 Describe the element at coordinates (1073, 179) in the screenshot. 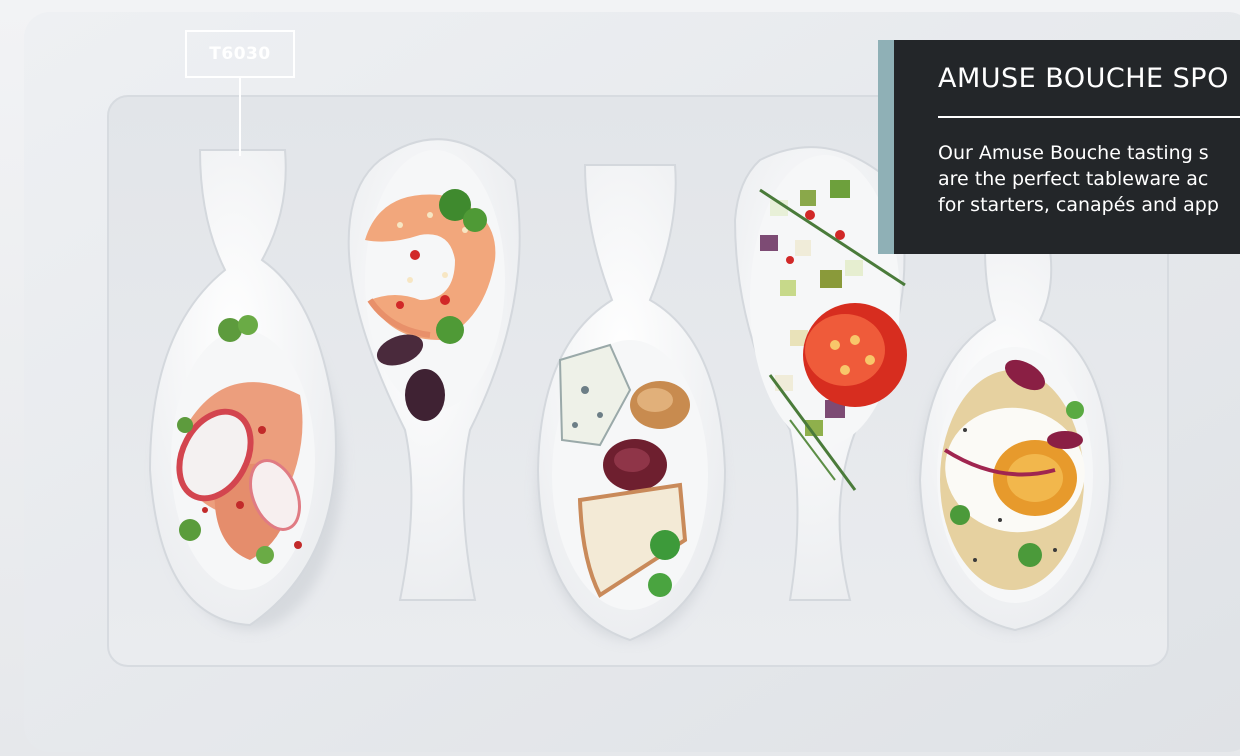

I see `description-line: are the perfect tableware ac` at that location.